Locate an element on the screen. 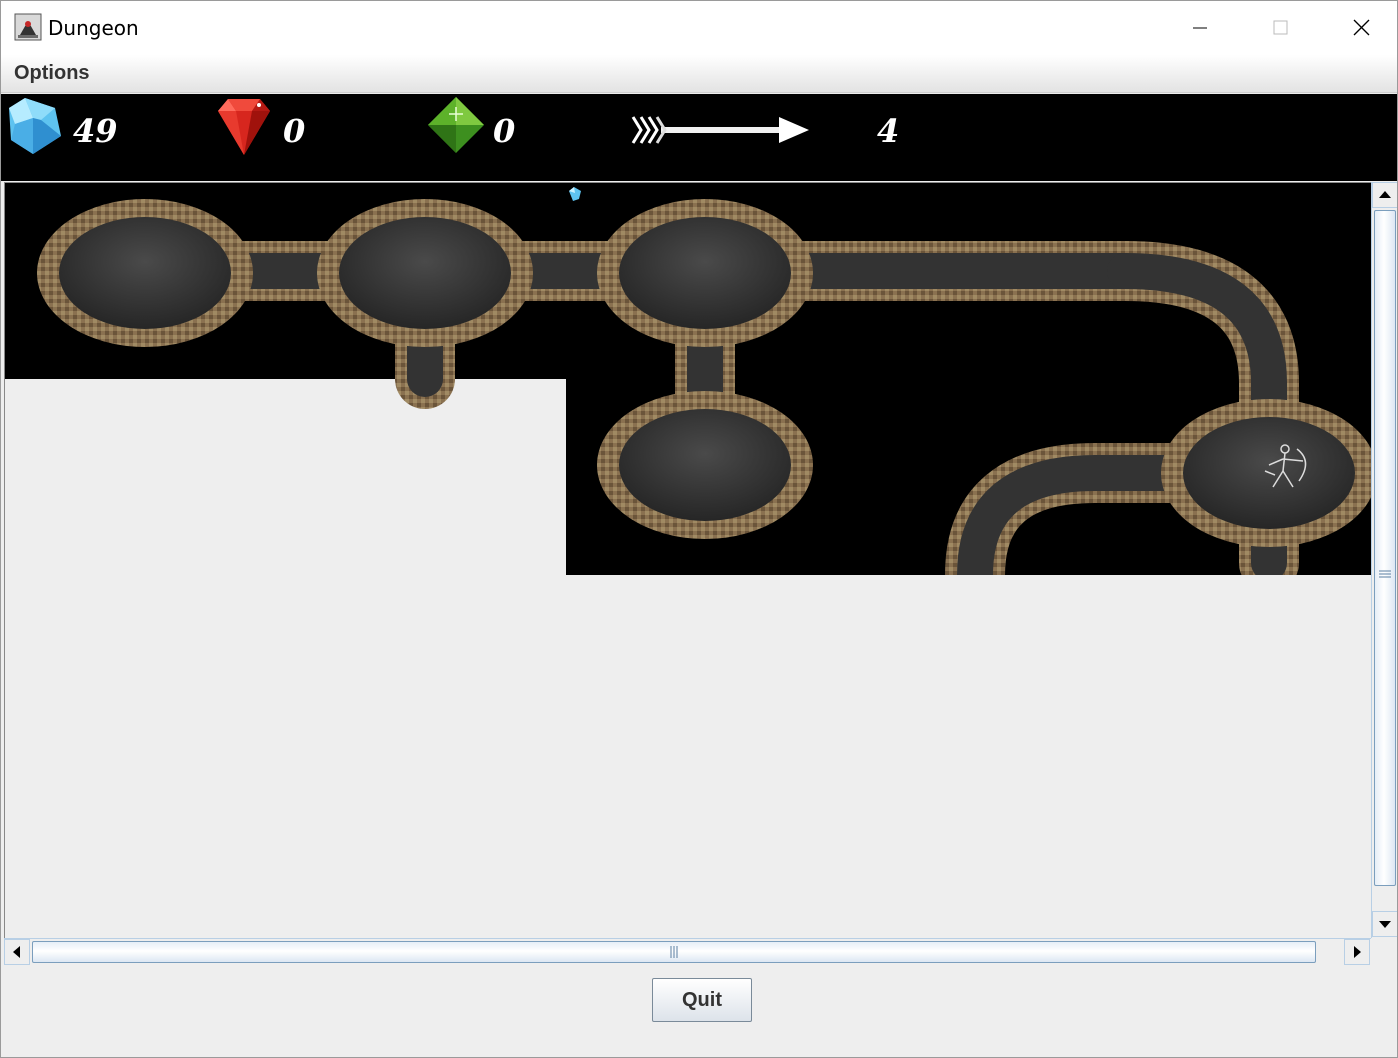 The image size is (1398, 1058). horizontal-scrollbar is located at coordinates (687, 951).